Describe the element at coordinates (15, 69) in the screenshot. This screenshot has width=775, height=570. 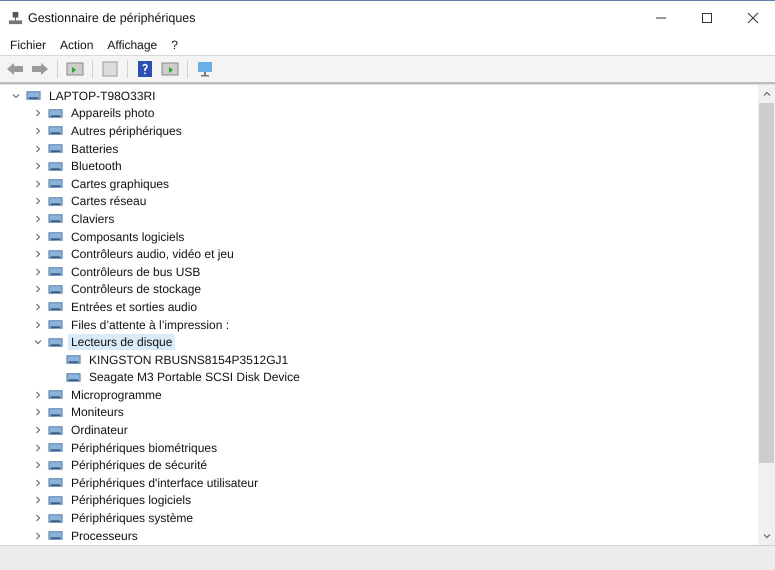
I see `back-icon` at that location.